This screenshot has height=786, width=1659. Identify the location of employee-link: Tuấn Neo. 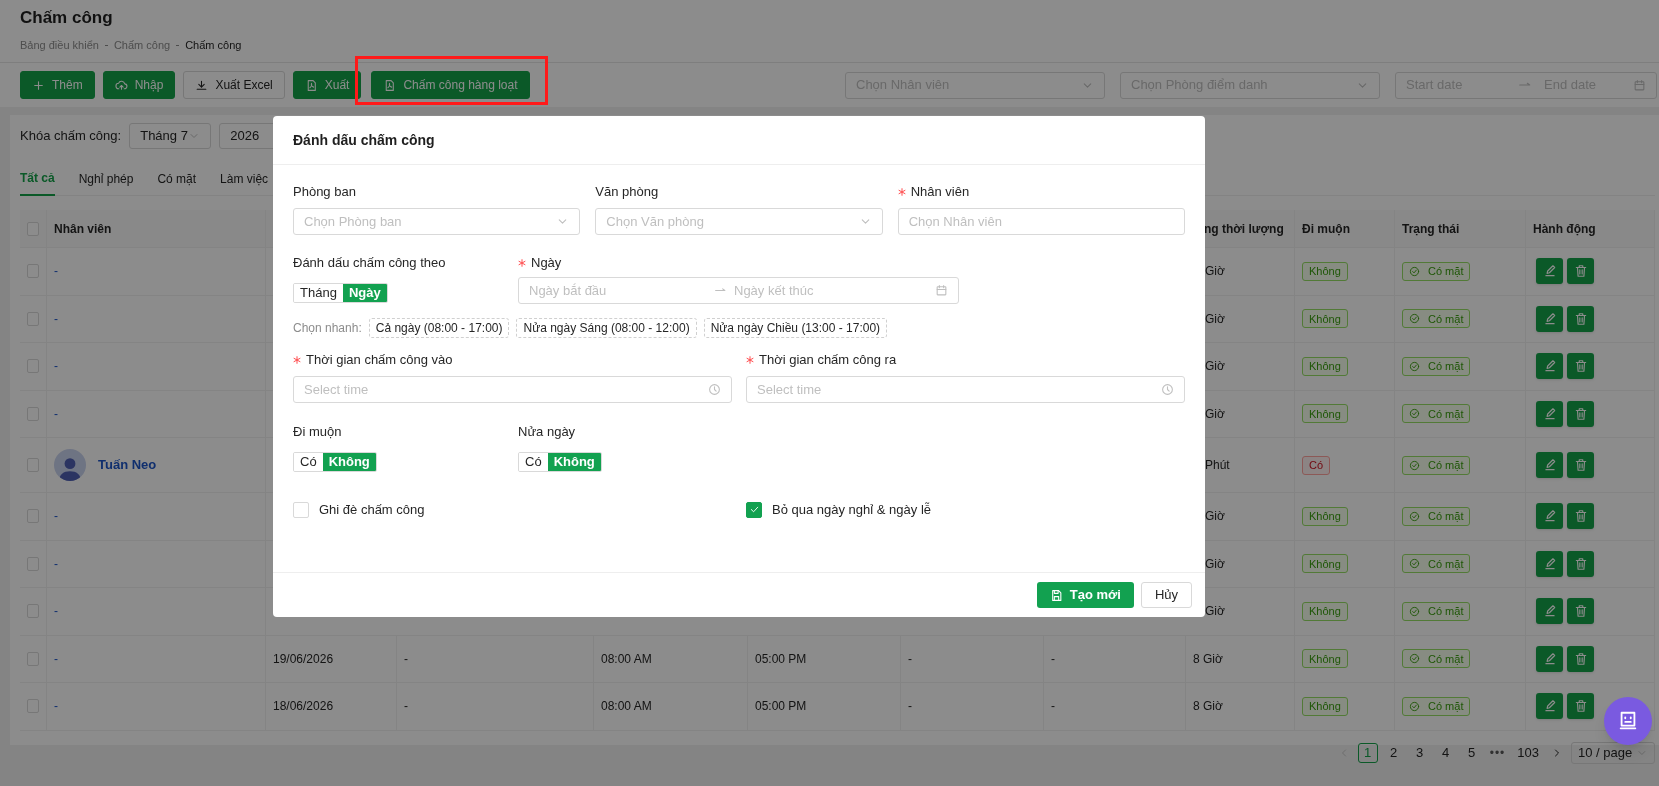
(127, 465).